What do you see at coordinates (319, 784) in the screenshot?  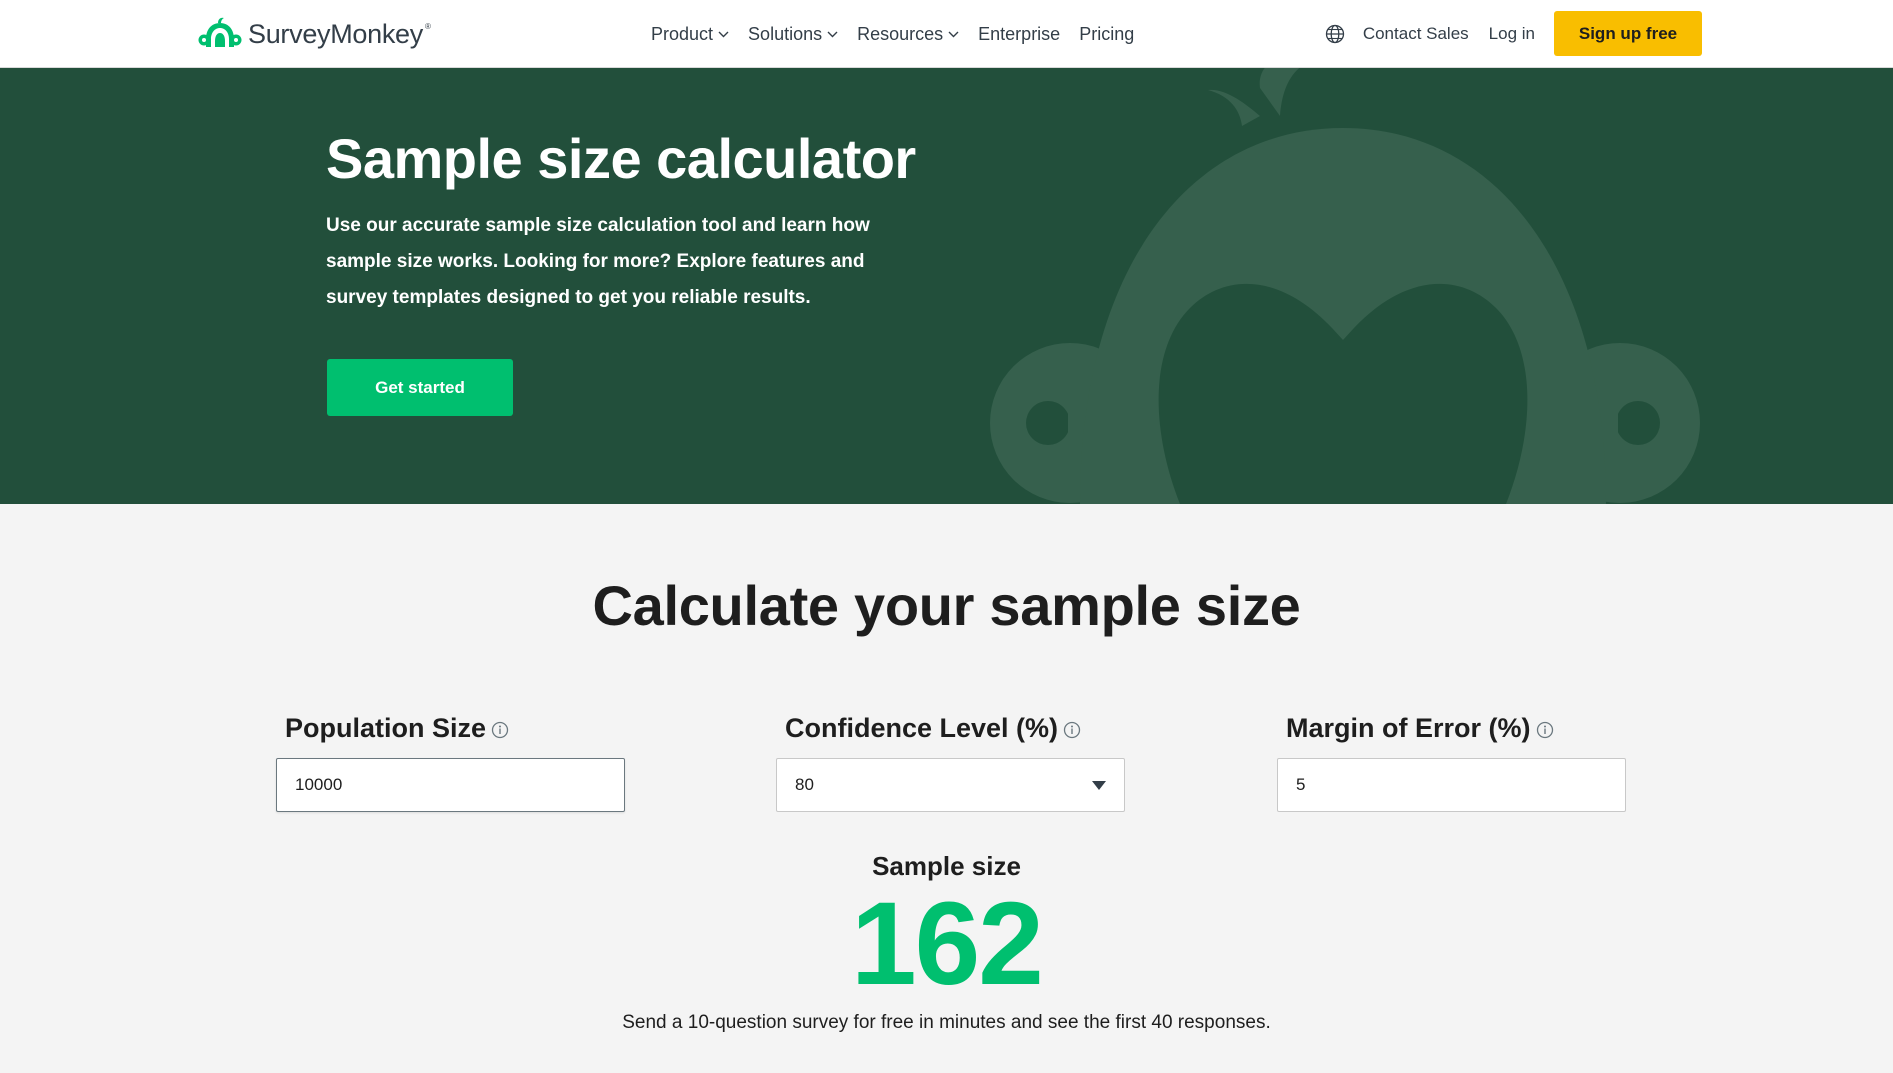 I see `population-size-value: 10000` at bounding box center [319, 784].